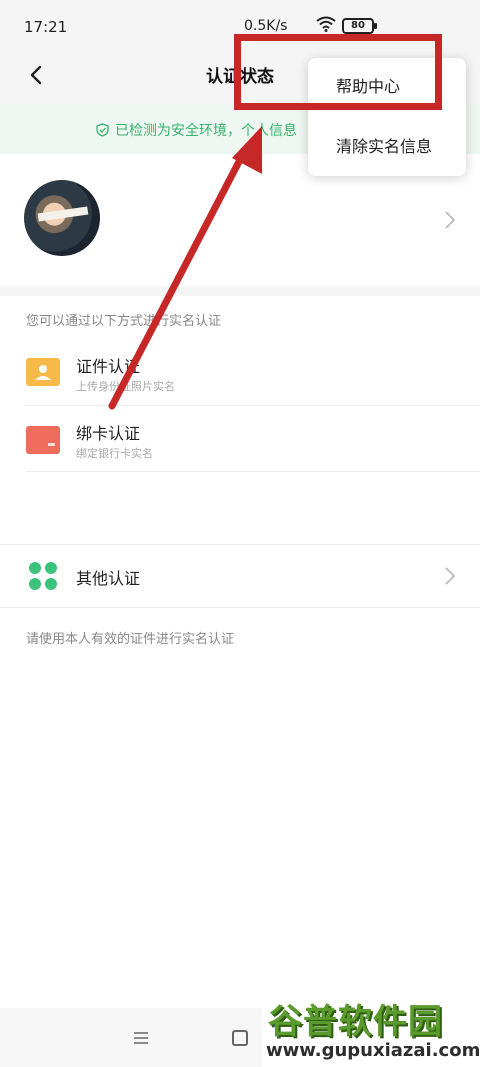  Describe the element at coordinates (373, 1050) in the screenshot. I see `watermark-url: www.gupuxiazai.com` at that location.